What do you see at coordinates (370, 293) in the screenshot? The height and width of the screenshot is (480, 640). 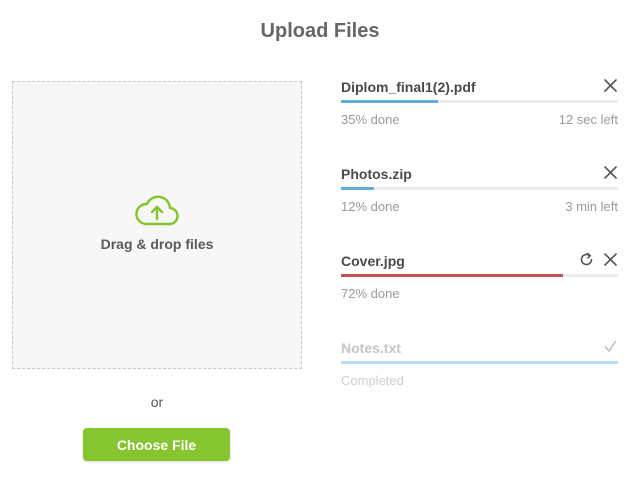 I see `file-status: 72% done` at bounding box center [370, 293].